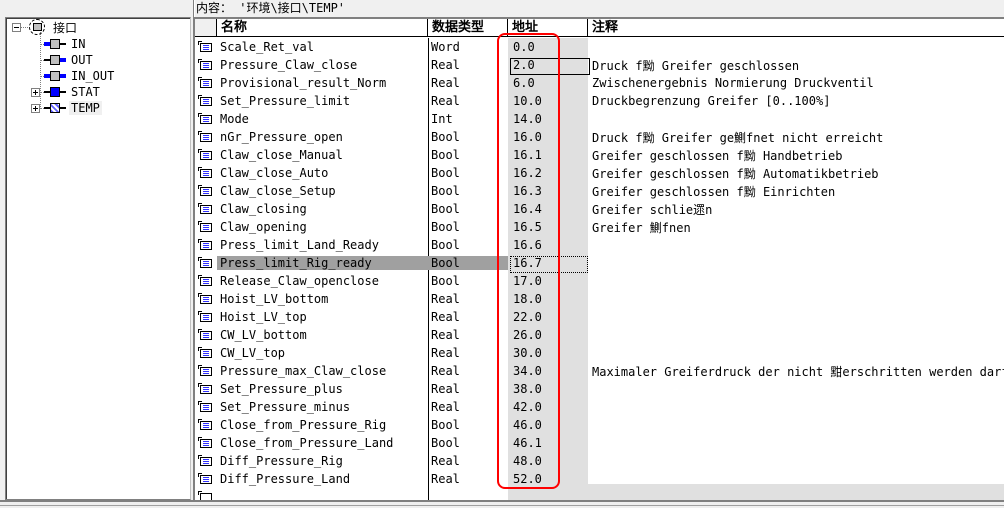 This screenshot has width=1004, height=508. Describe the element at coordinates (599, 425) in the screenshot. I see `table-row: Close_from_Pressure_Rig Bool 46.0` at that location.